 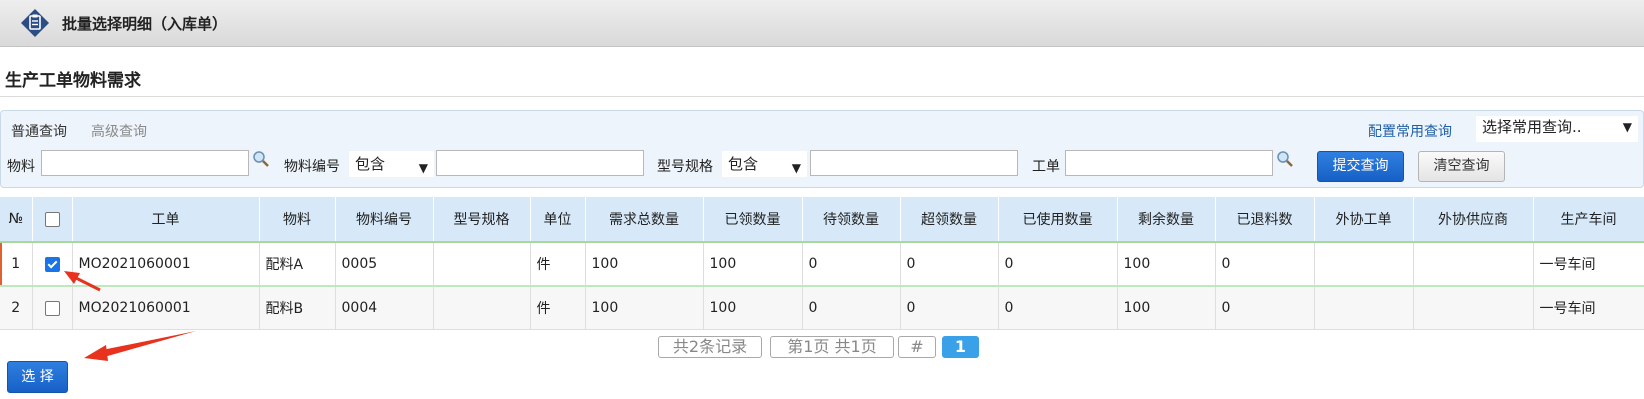 I want to click on column-header-pending-qty: 待领数量, so click(x=851, y=220).